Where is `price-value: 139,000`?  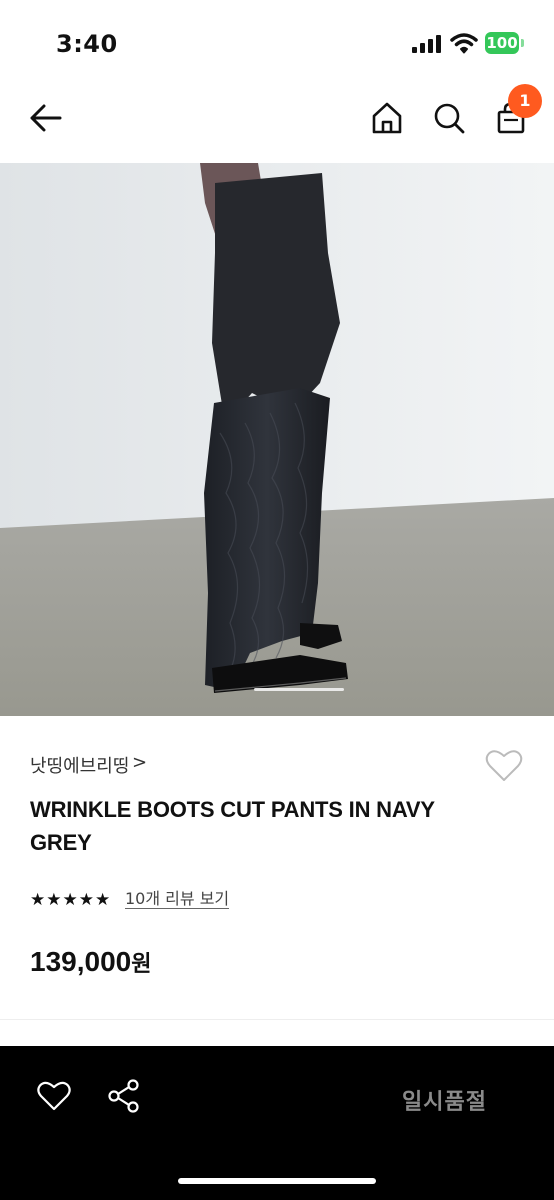 price-value: 139,000 is located at coordinates (81, 961).